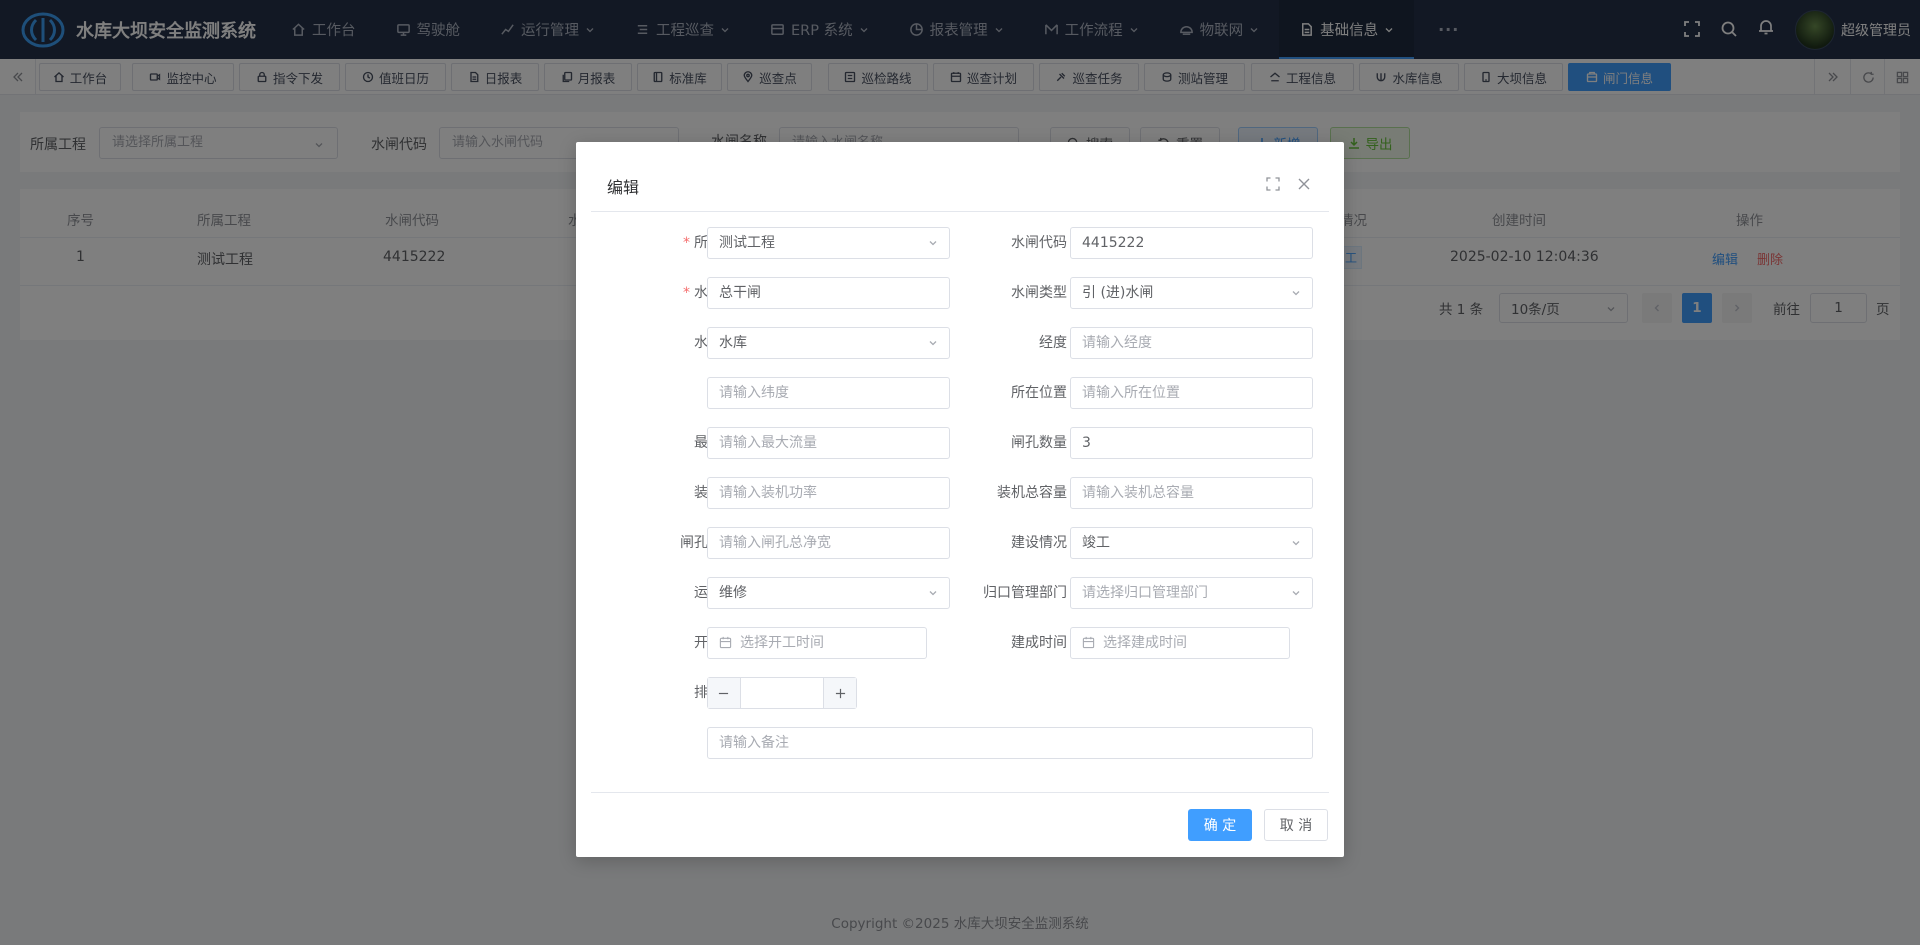  Describe the element at coordinates (1039, 643) in the screenshot. I see `finish-time-label: 建成时间` at that location.